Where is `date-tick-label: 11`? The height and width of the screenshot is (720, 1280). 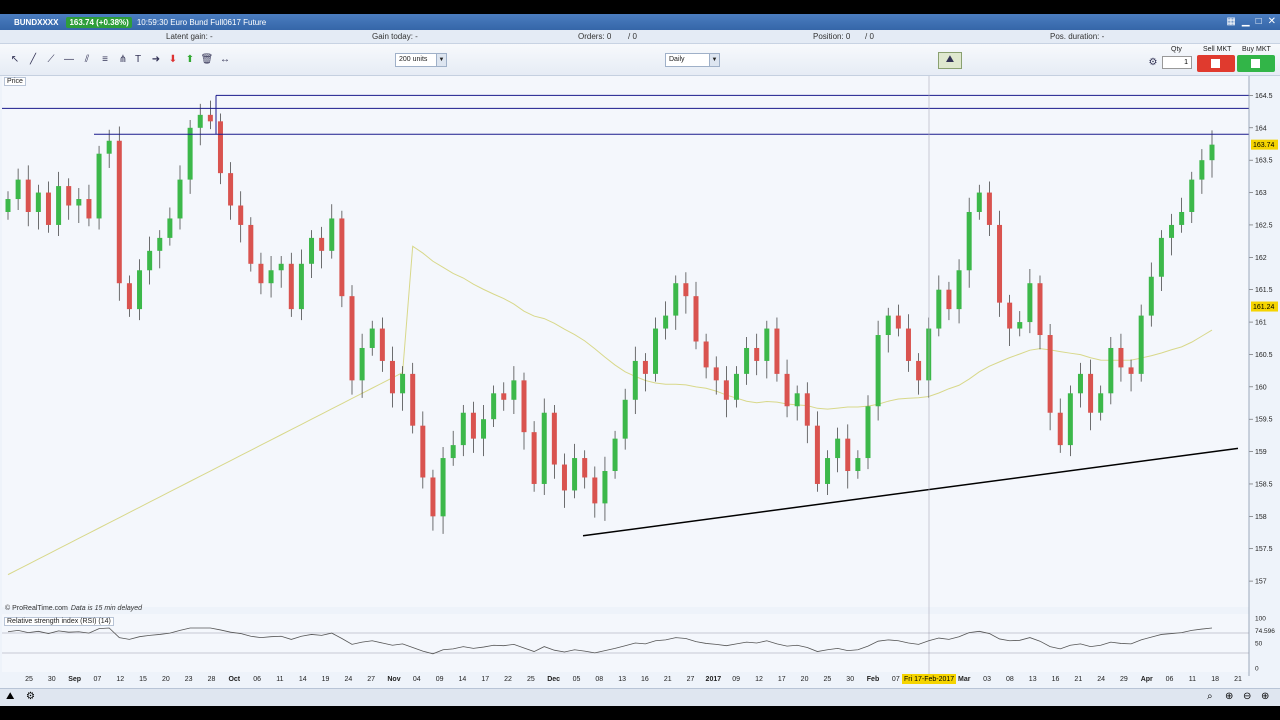 date-tick-label: 11 is located at coordinates (1192, 679).